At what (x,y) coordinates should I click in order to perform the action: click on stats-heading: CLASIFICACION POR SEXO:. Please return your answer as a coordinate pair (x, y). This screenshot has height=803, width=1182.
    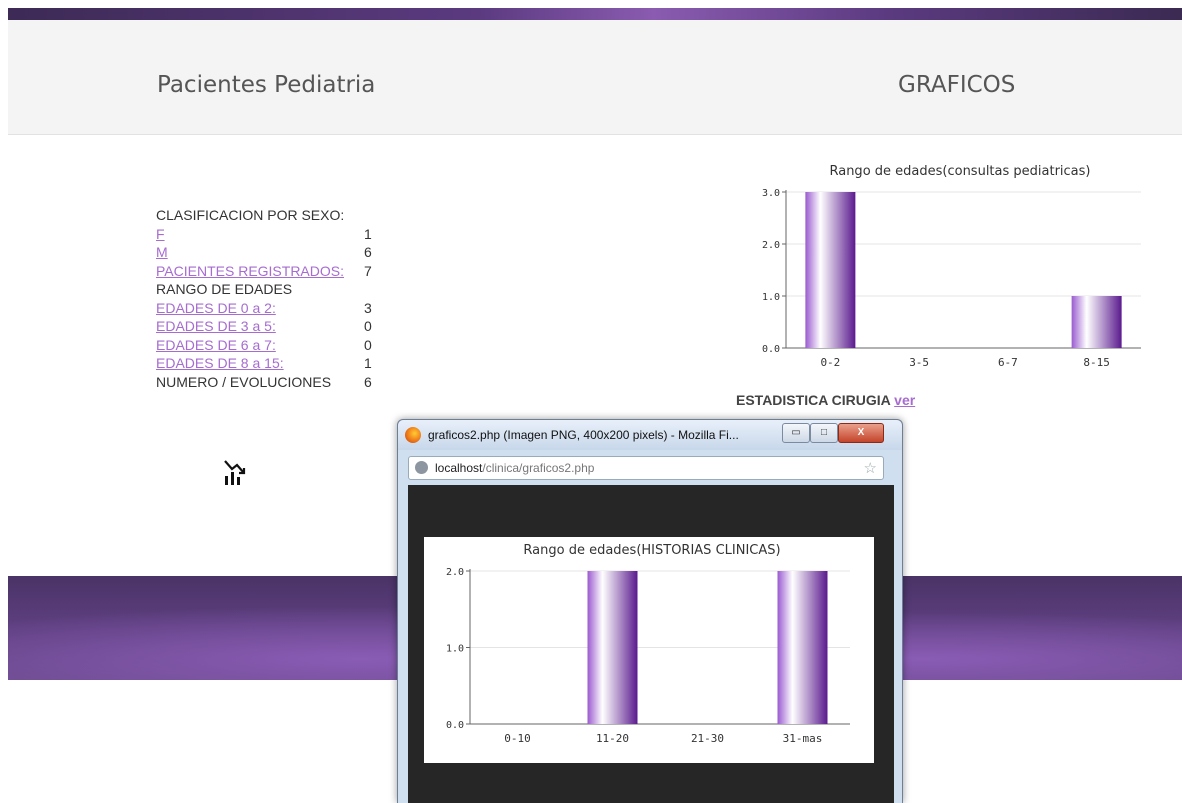
    Looking at the image, I should click on (250, 215).